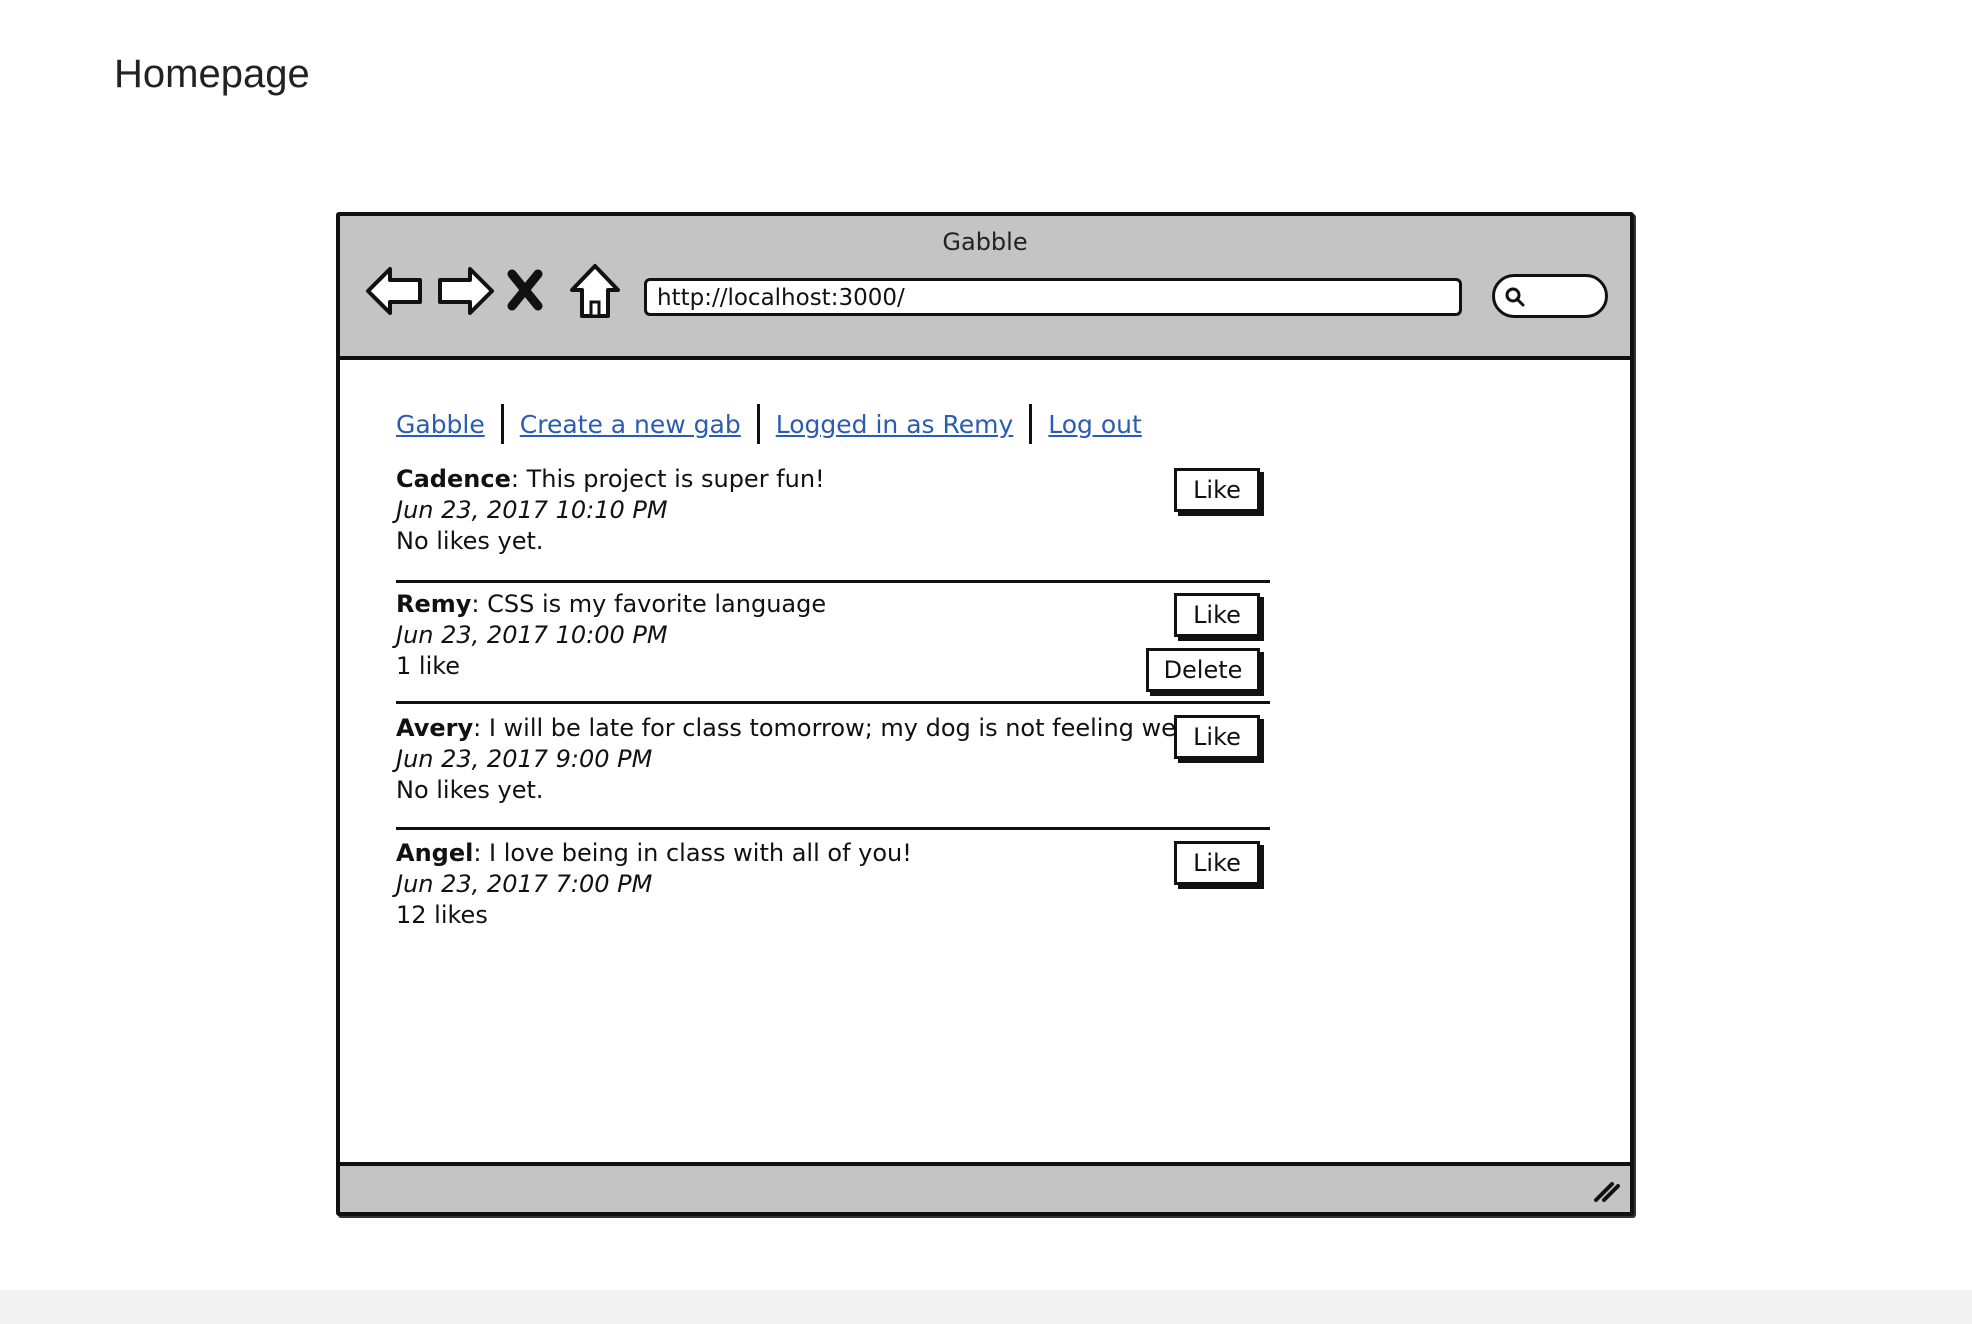  Describe the element at coordinates (1515, 297) in the screenshot. I see `search-icon` at that location.